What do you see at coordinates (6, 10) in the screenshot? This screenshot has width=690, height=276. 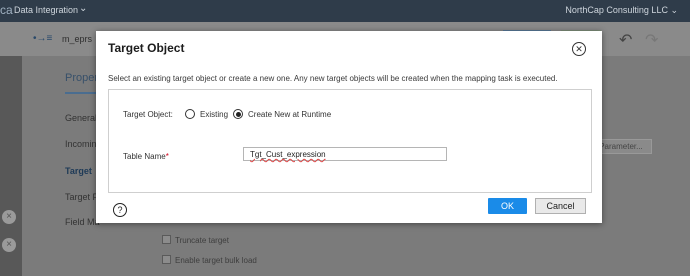 I see `brand-logo: ca` at bounding box center [6, 10].